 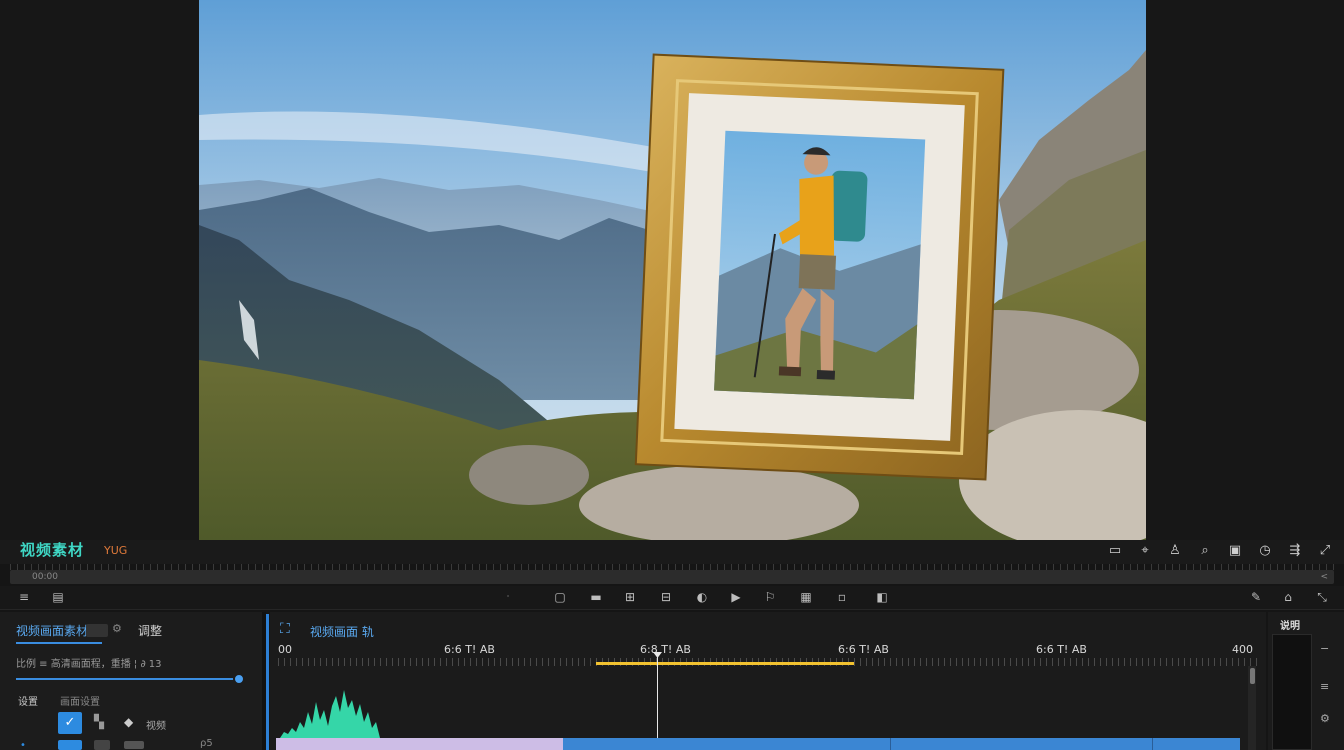 What do you see at coordinates (342, 632) in the screenshot?
I see `timeline-title: 视频画面 轨` at bounding box center [342, 632].